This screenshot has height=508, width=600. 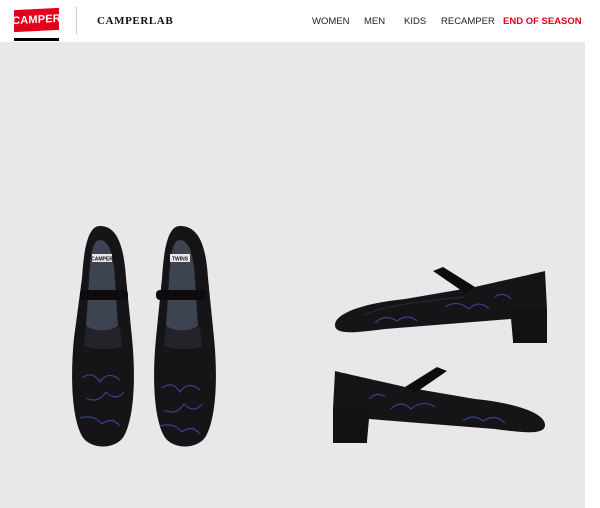 What do you see at coordinates (468, 21) in the screenshot?
I see `nav-recamper: RECAMPER` at bounding box center [468, 21].